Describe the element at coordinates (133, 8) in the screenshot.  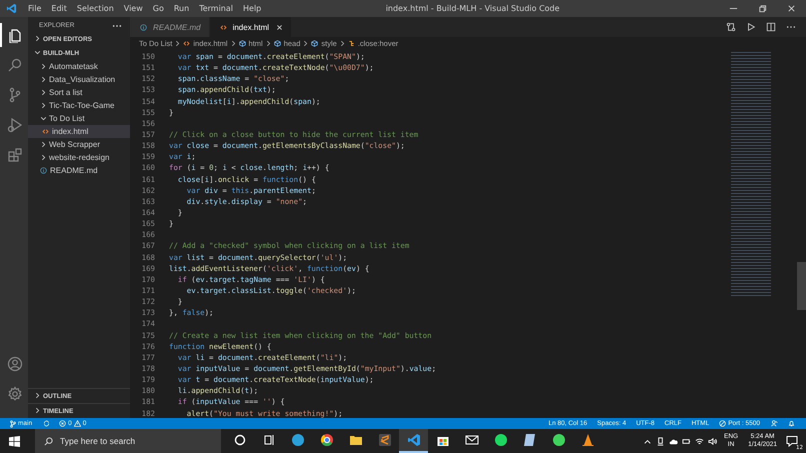
I see `menu-item: View` at that location.